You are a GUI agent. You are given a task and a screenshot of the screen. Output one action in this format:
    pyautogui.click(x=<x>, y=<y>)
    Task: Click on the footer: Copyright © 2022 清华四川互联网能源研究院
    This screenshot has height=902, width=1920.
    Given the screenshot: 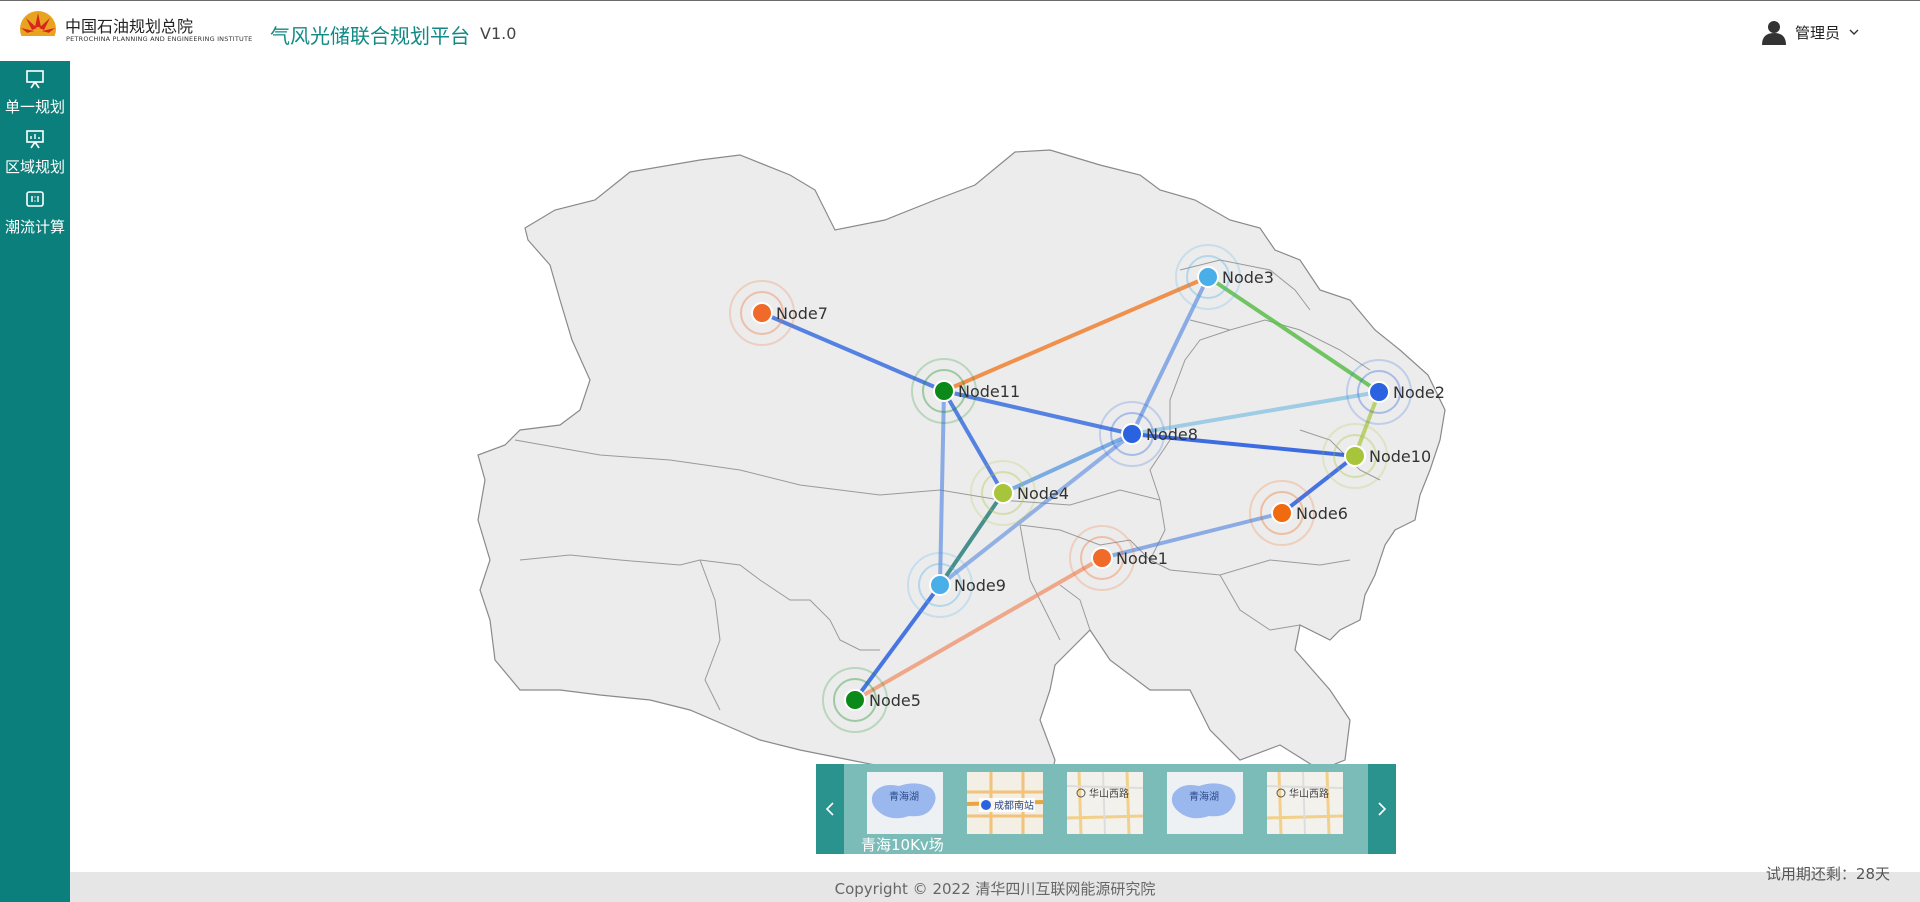 What is the action you would take?
    pyautogui.click(x=995, y=887)
    